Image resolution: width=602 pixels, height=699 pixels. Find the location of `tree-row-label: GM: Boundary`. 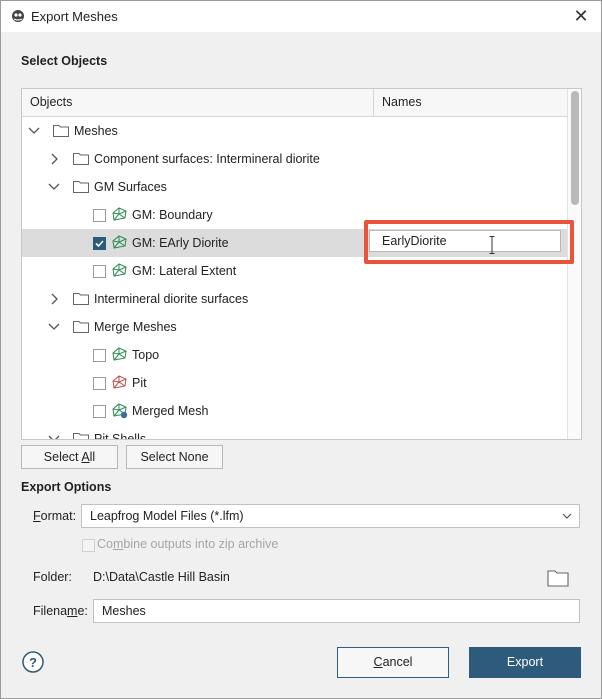

tree-row-label: GM: Boundary is located at coordinates (172, 215).